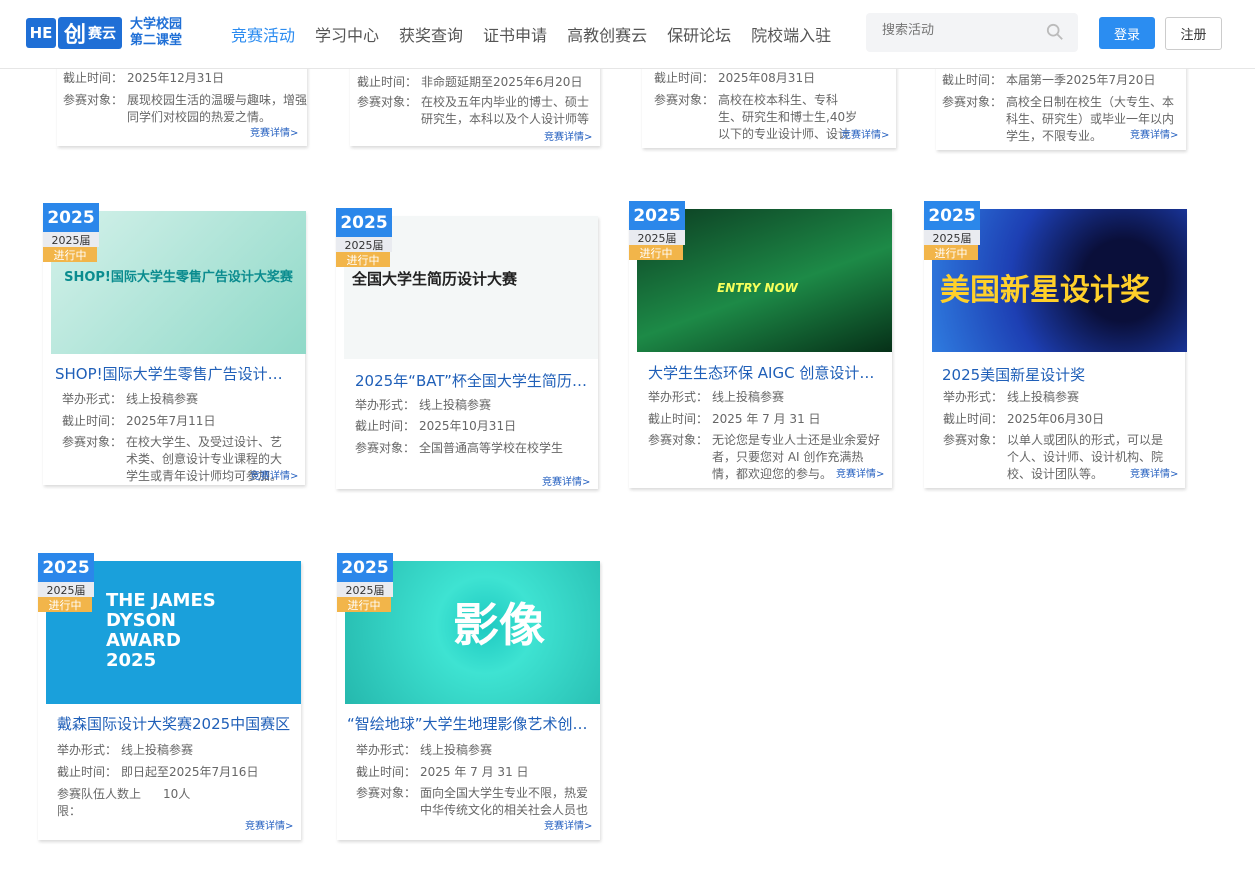 The width and height of the screenshot is (1255, 869). I want to click on nav-competitions: 竞赛活动, so click(263, 34).